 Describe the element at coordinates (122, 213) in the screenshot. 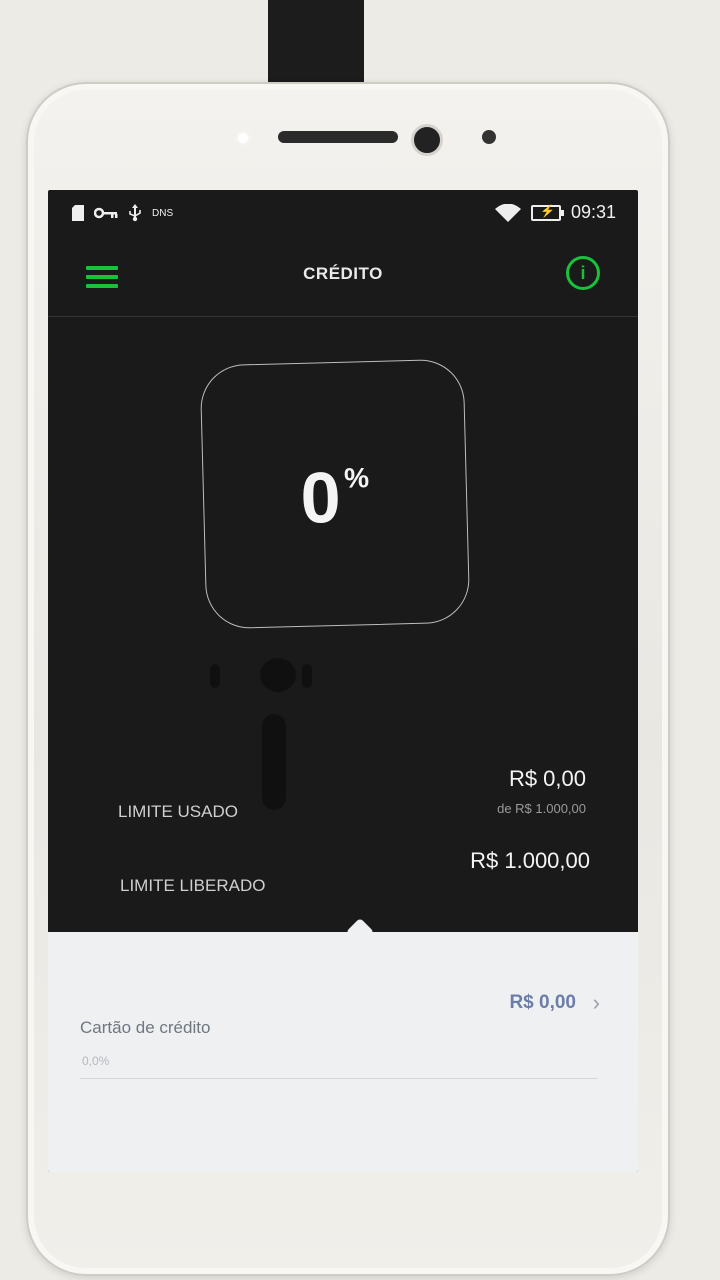

I see `status-left: DNS` at that location.